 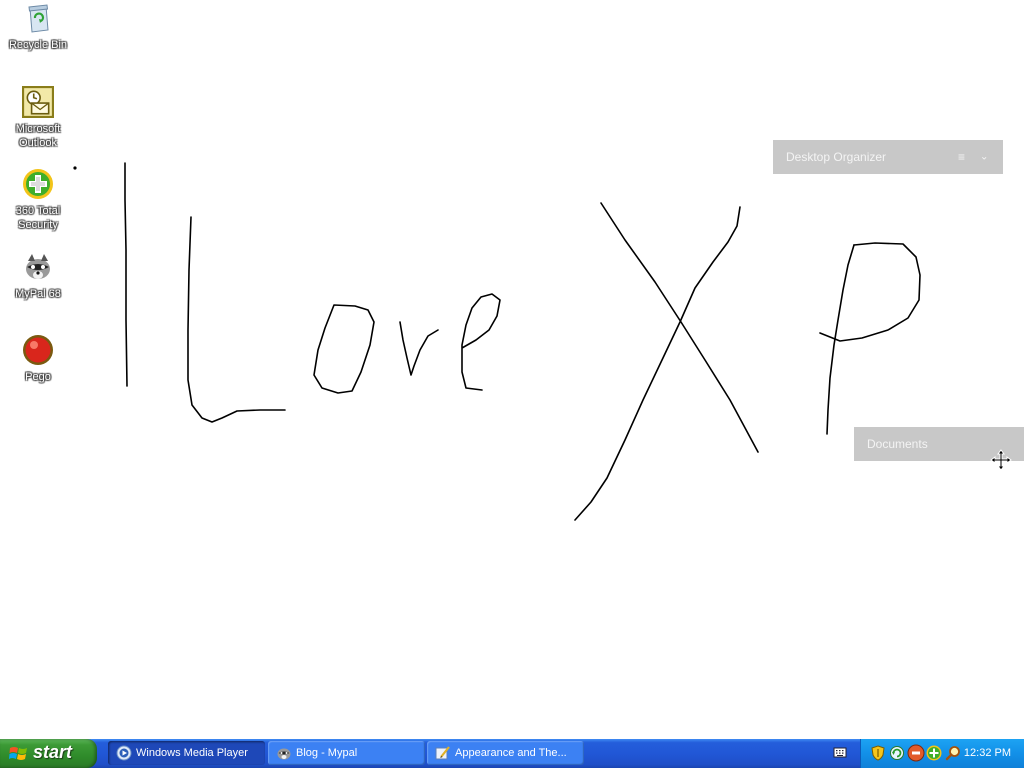 I want to click on media-player-icon, so click(x=124, y=753).